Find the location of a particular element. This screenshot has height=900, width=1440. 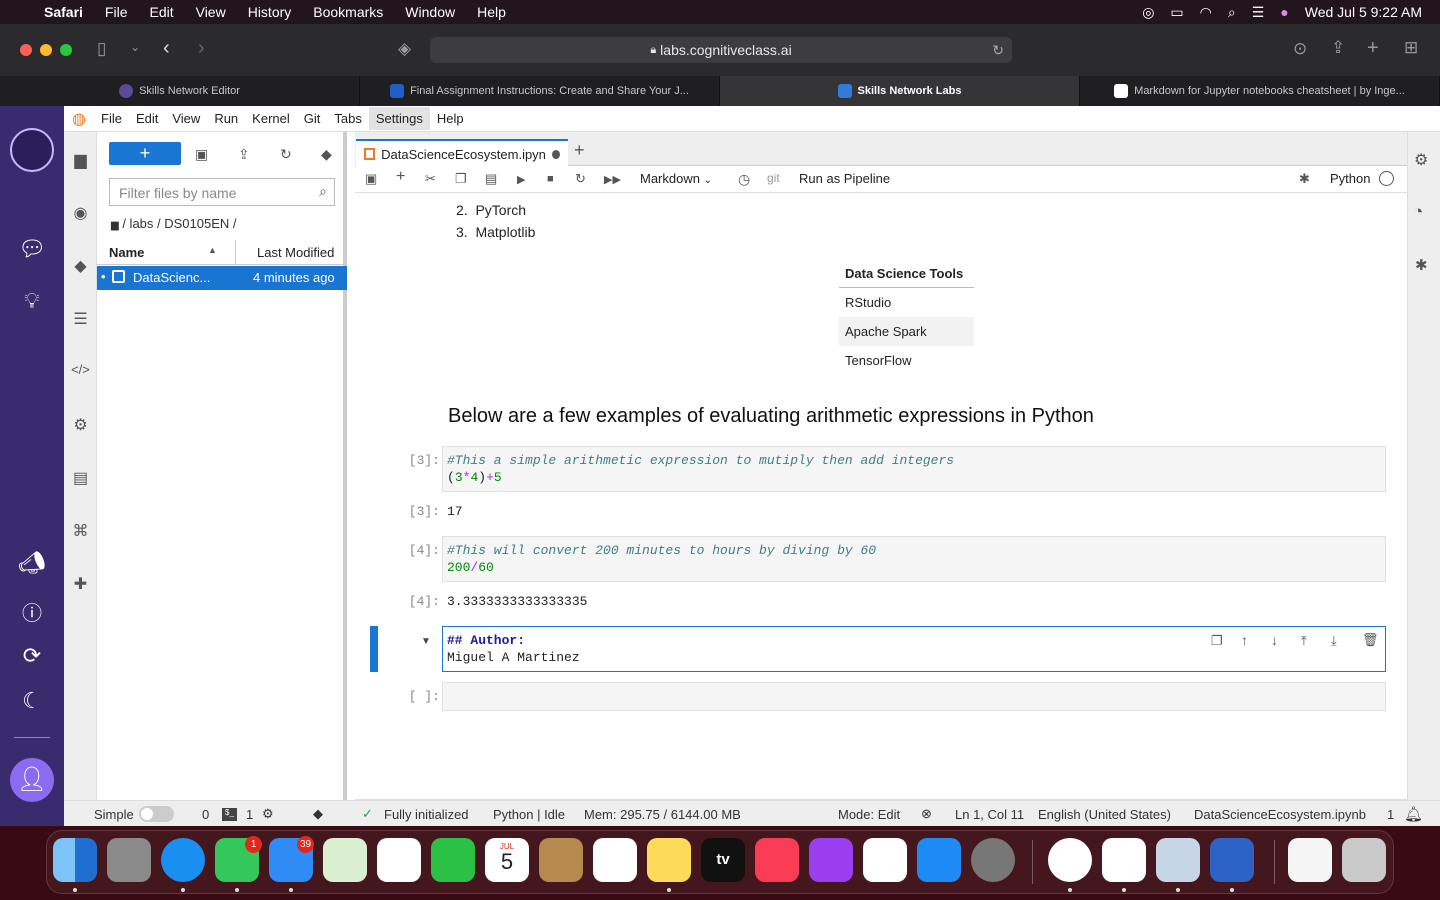

upload-icon: ⇪ is located at coordinates (244, 154).